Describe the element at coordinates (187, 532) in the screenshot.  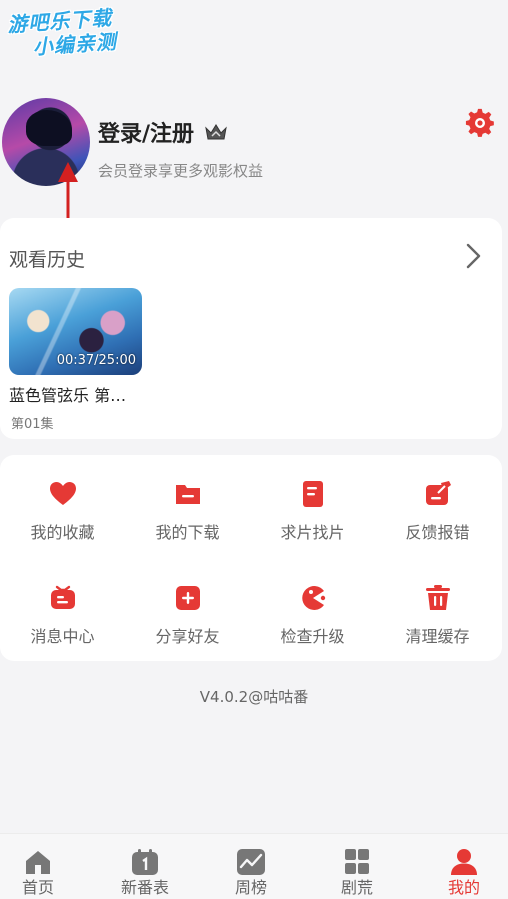
I see `menu-label: 我的下载` at that location.